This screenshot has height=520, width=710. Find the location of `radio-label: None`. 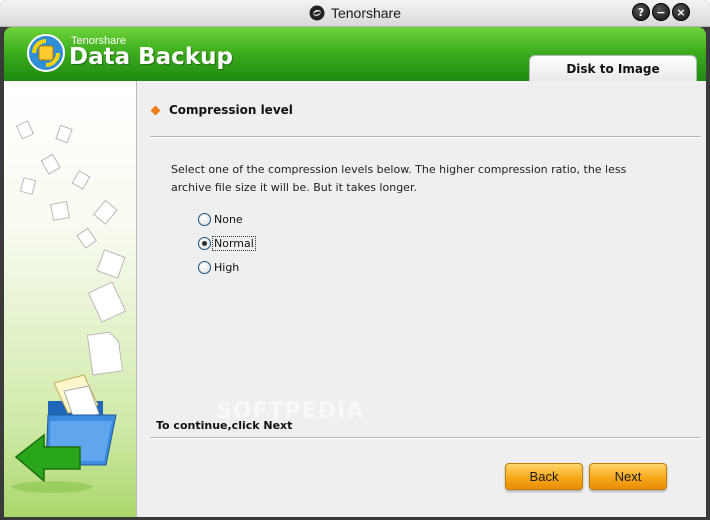

radio-label: None is located at coordinates (228, 219).